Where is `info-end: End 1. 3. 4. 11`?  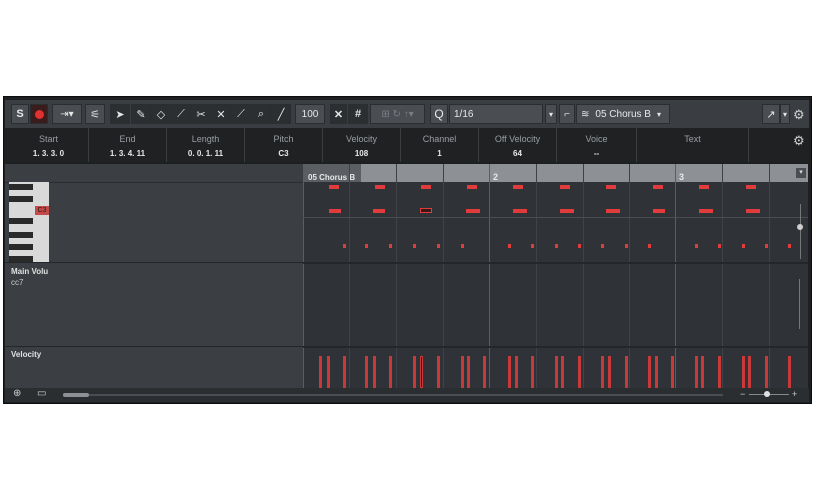 info-end: End 1. 3. 4. 11 is located at coordinates (128, 145).